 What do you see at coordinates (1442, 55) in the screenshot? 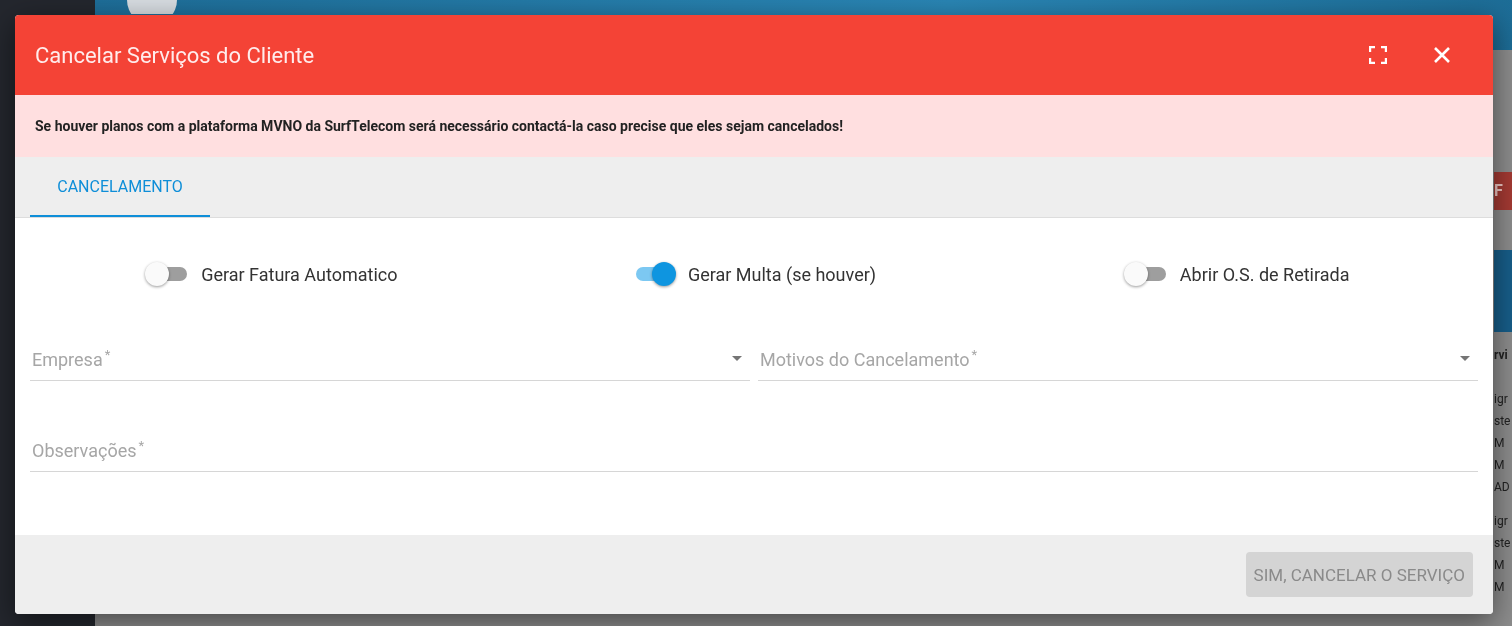
I see `close-icon` at bounding box center [1442, 55].